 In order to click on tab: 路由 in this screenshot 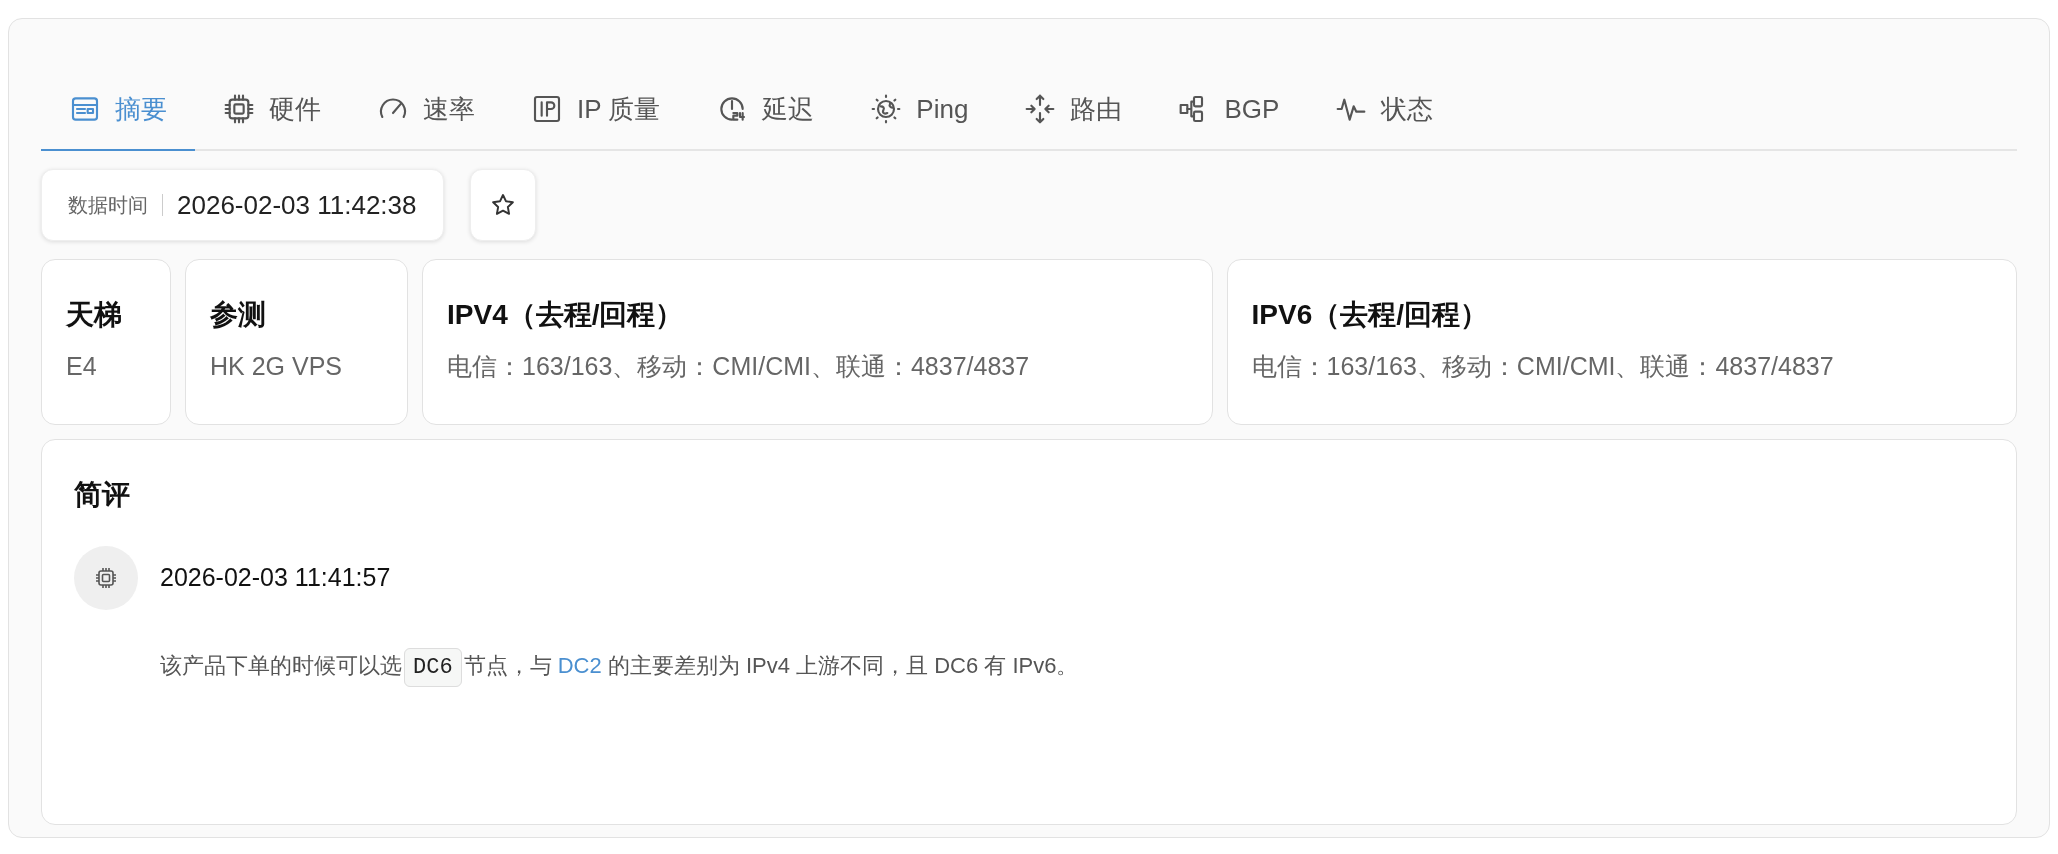, I will do `click(1073, 110)`.